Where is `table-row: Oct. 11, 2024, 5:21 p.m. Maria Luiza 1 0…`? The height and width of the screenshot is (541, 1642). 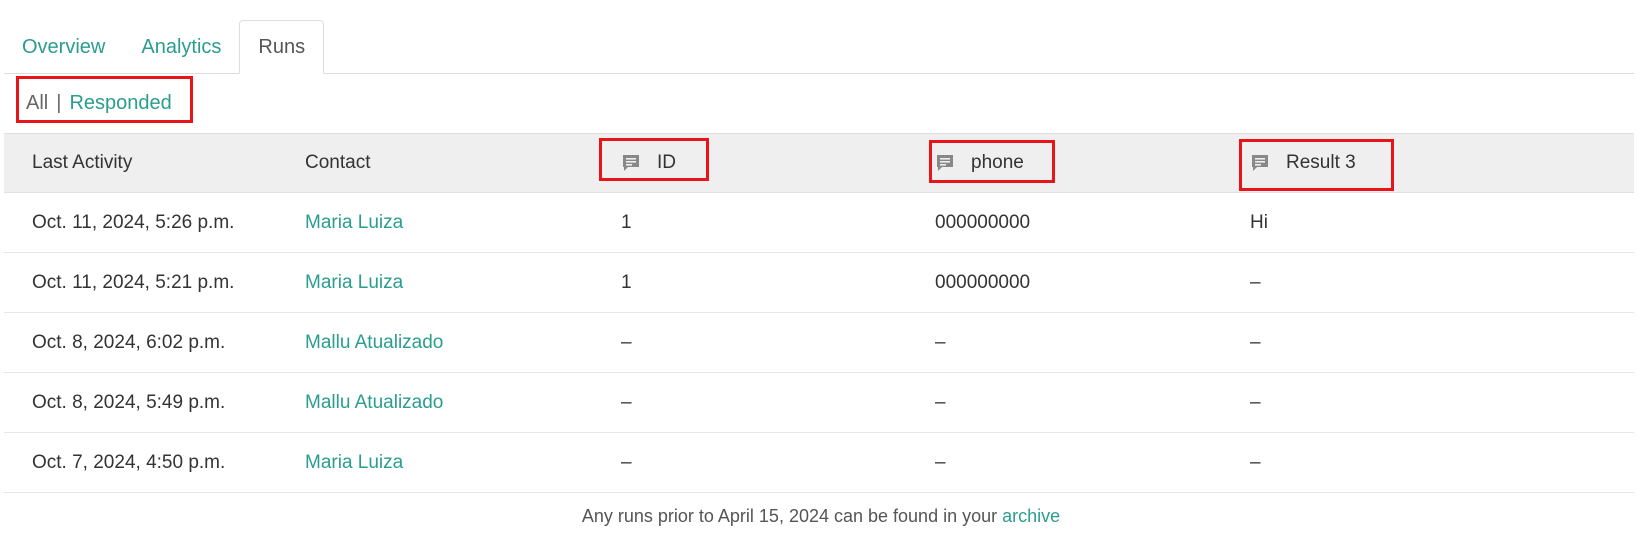
table-row: Oct. 11, 2024, 5:21 p.m. Maria Luiza 1 0… is located at coordinates (819, 283).